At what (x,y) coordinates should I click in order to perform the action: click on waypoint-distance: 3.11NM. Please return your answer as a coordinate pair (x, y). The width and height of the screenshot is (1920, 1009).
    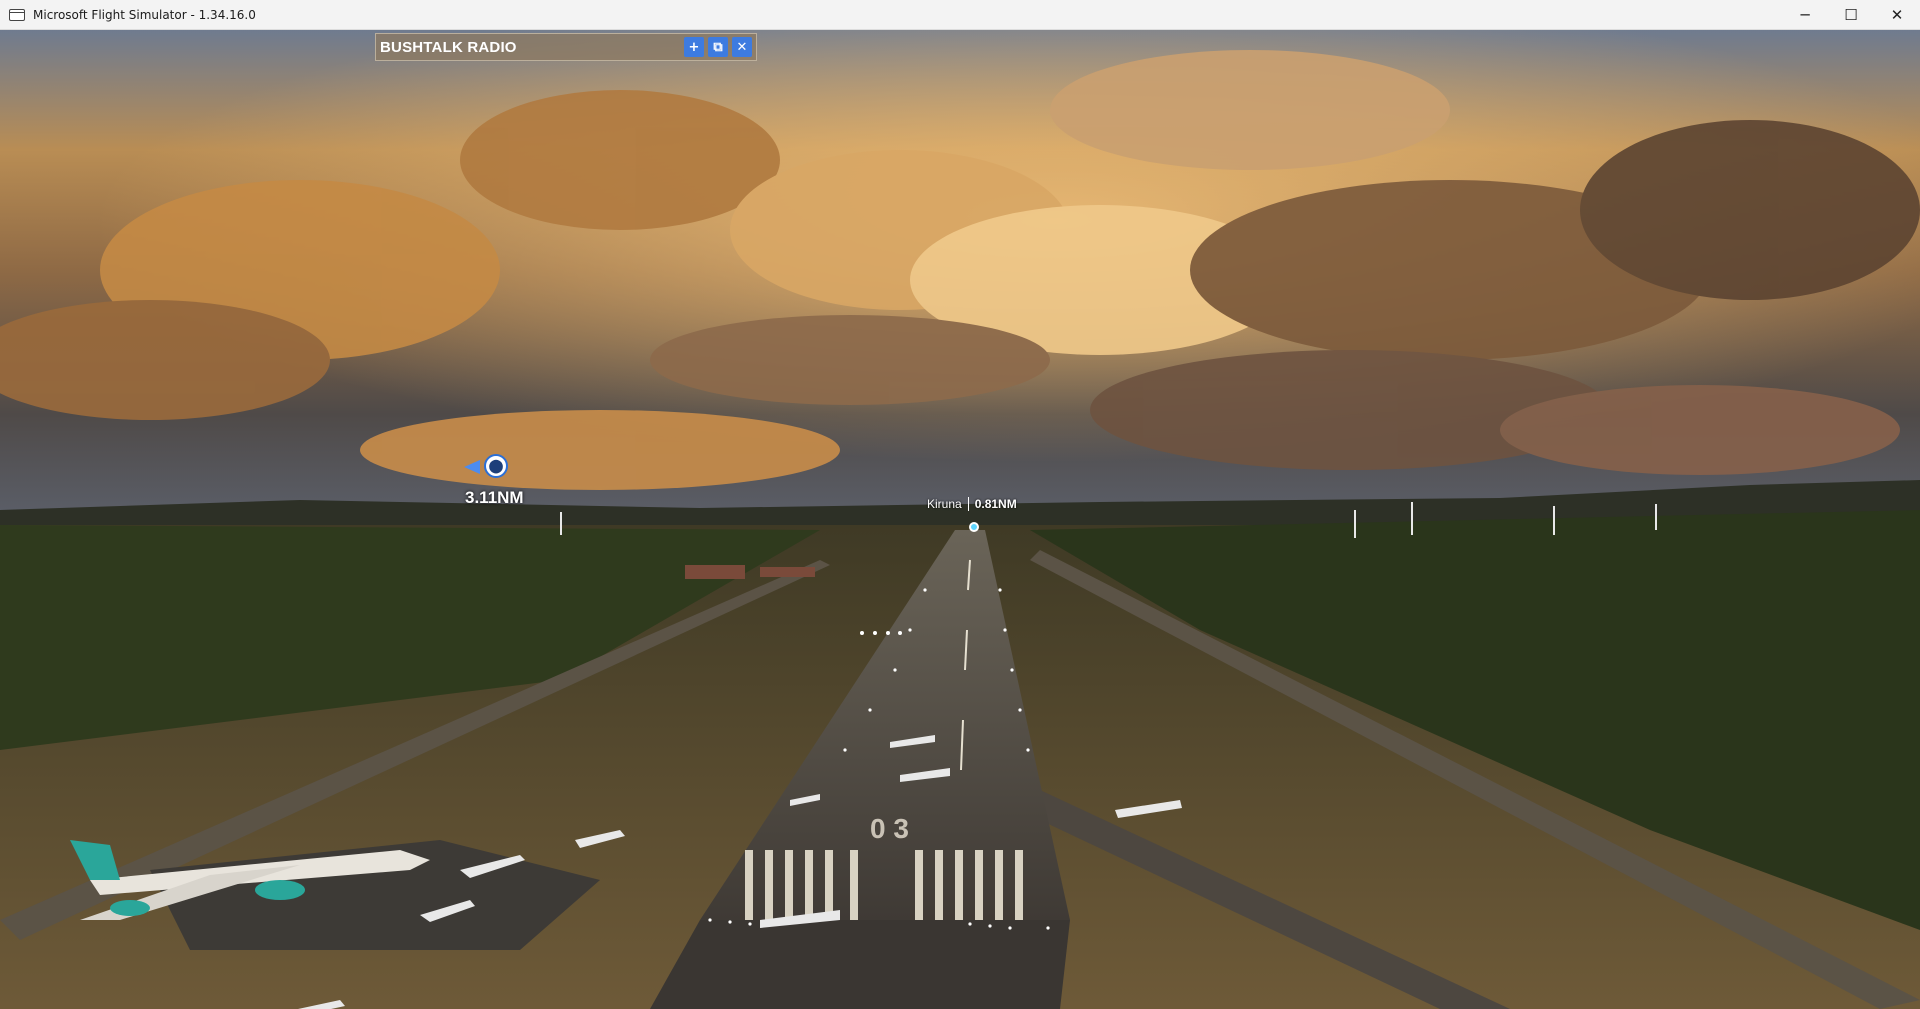
    Looking at the image, I should click on (494, 497).